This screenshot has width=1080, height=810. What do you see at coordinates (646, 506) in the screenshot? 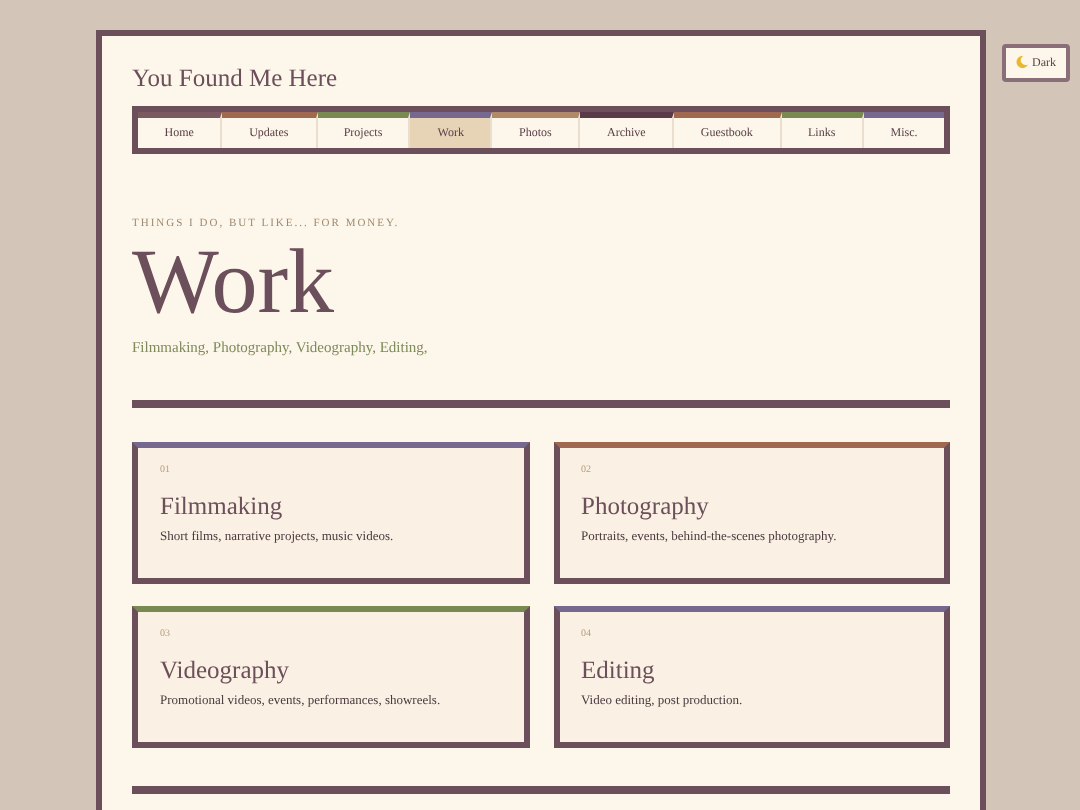
I see `card-title: Photography` at bounding box center [646, 506].